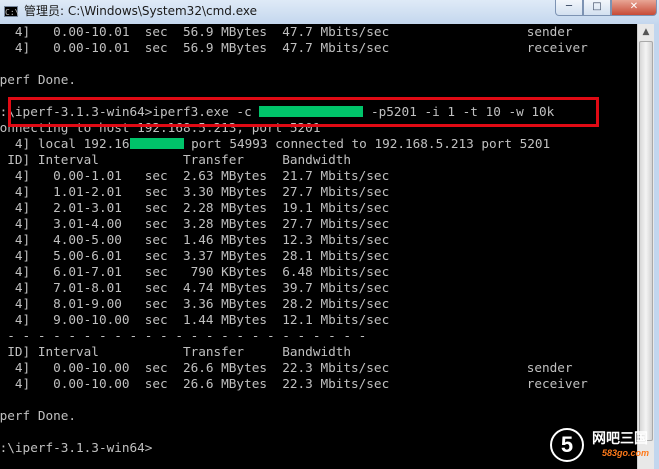 The image size is (659, 469). What do you see at coordinates (303, 112) in the screenshot?
I see `command-highlight-box` at bounding box center [303, 112].